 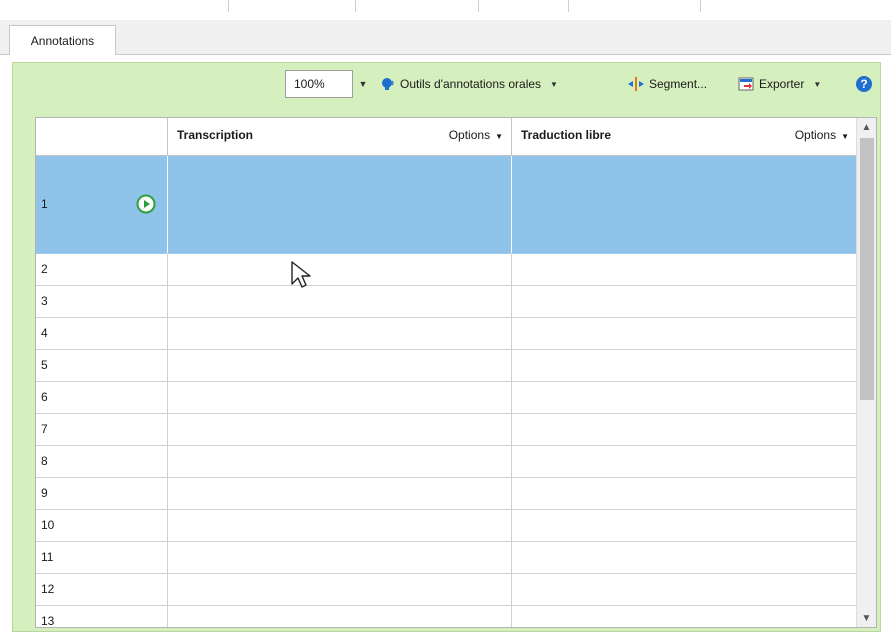 What do you see at coordinates (866, 127) in the screenshot?
I see `scroll-up-icon: ▲` at bounding box center [866, 127].